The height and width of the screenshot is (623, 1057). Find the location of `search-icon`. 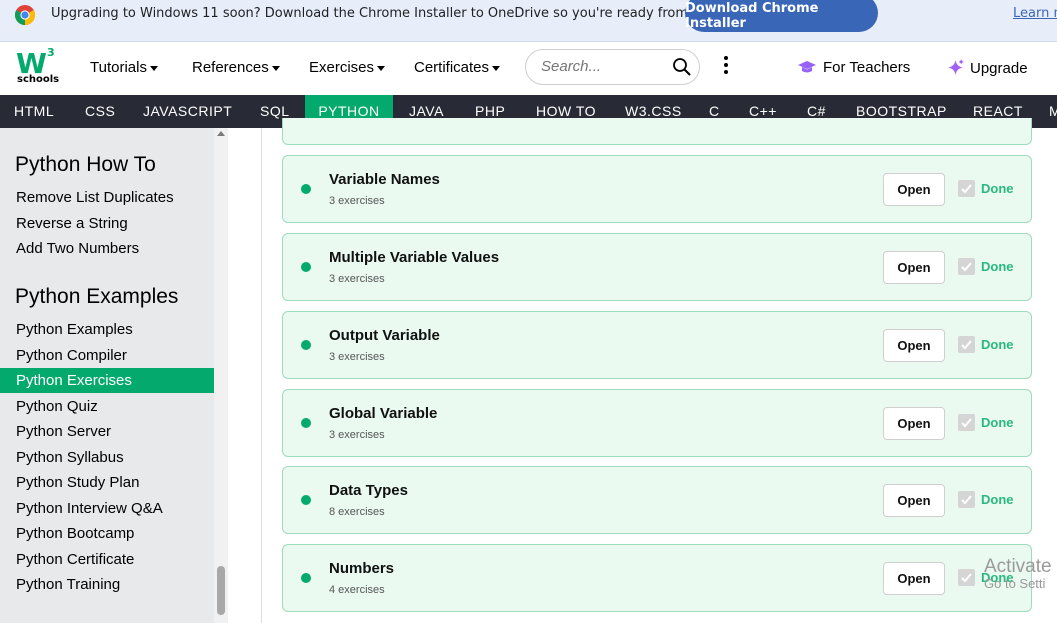

search-icon is located at coordinates (682, 67).